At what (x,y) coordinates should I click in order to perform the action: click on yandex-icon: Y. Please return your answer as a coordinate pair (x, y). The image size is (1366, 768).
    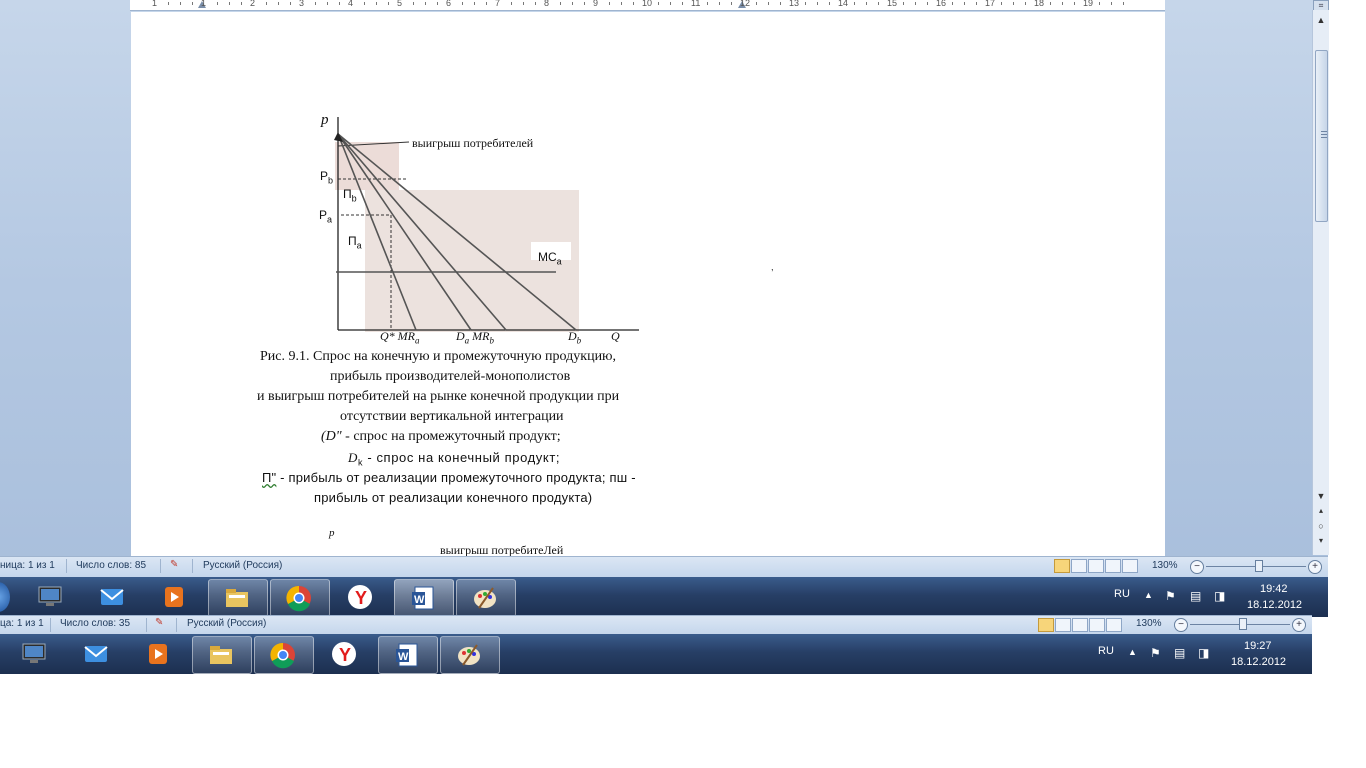
    Looking at the image, I should click on (344, 654).